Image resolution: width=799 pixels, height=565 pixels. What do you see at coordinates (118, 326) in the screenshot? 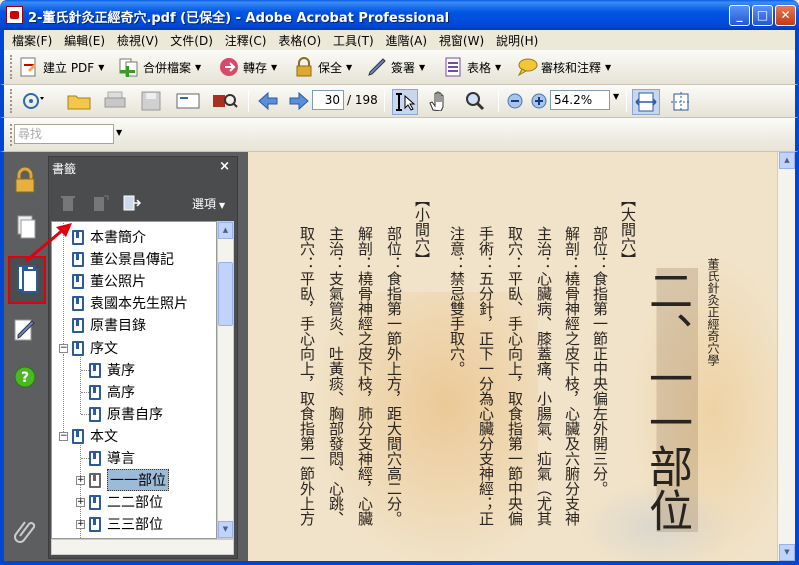
I see `bookmark-label: 原書目錄` at bounding box center [118, 326].